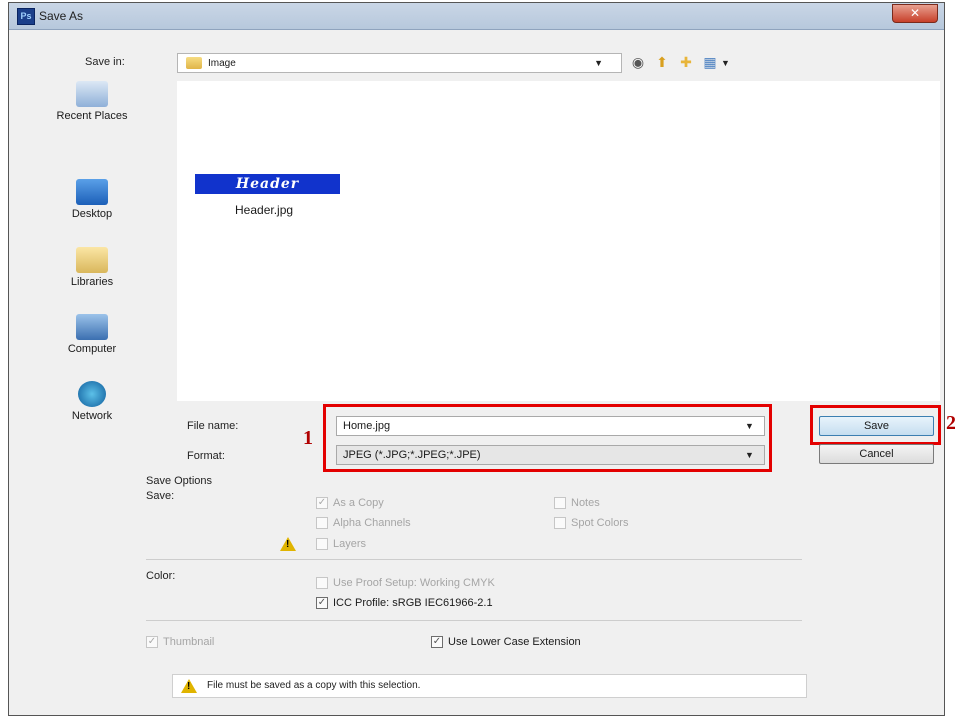 This screenshot has width=956, height=724. Describe the element at coordinates (399, 63) in the screenshot. I see `save-in-dropdown: Image ▼` at that location.